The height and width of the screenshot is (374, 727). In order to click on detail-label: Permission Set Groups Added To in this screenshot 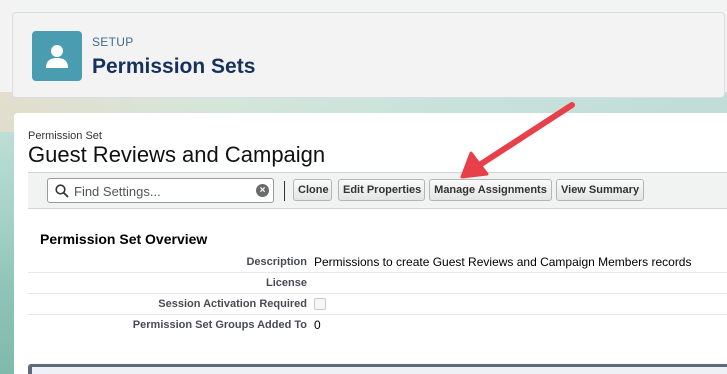, I will do `click(219, 325)`.